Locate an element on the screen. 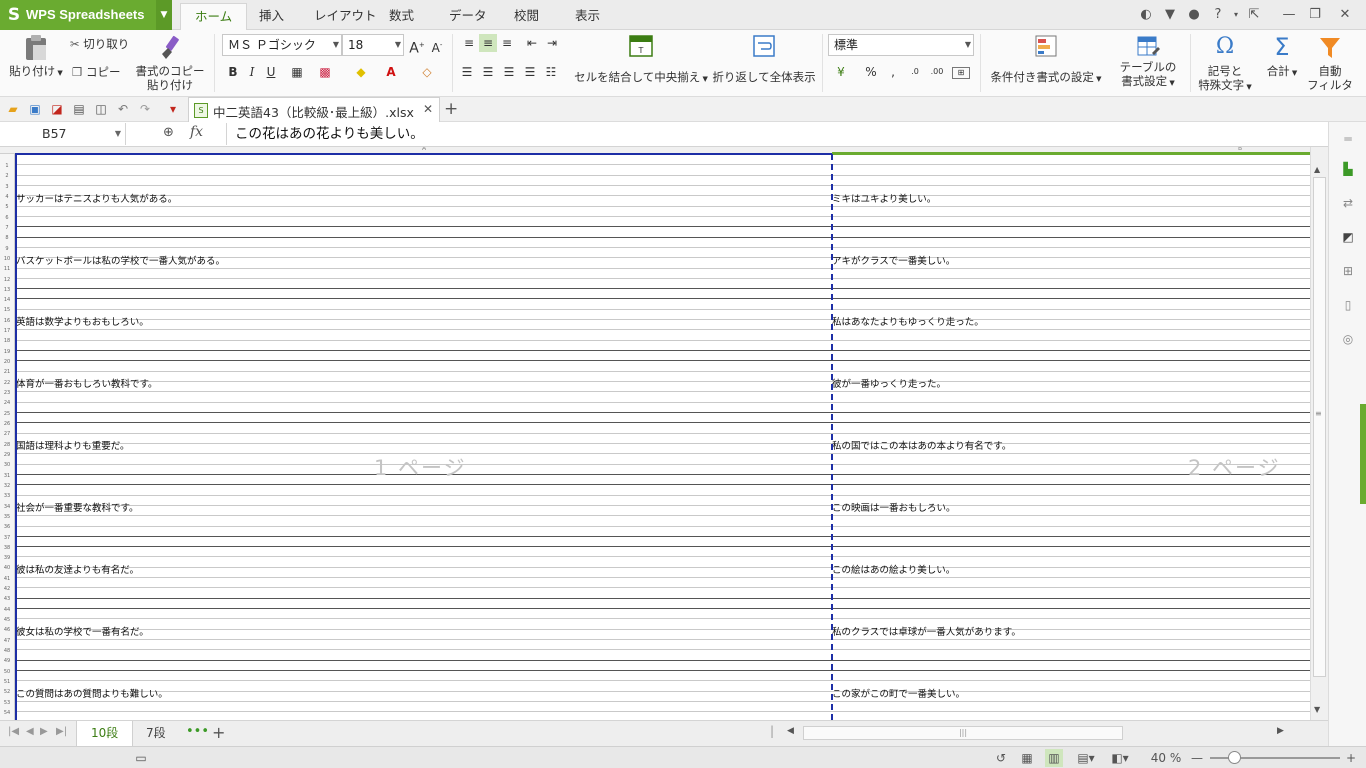 This screenshot has height=768, width=1366. row-number: 21 is located at coordinates (7, 372).